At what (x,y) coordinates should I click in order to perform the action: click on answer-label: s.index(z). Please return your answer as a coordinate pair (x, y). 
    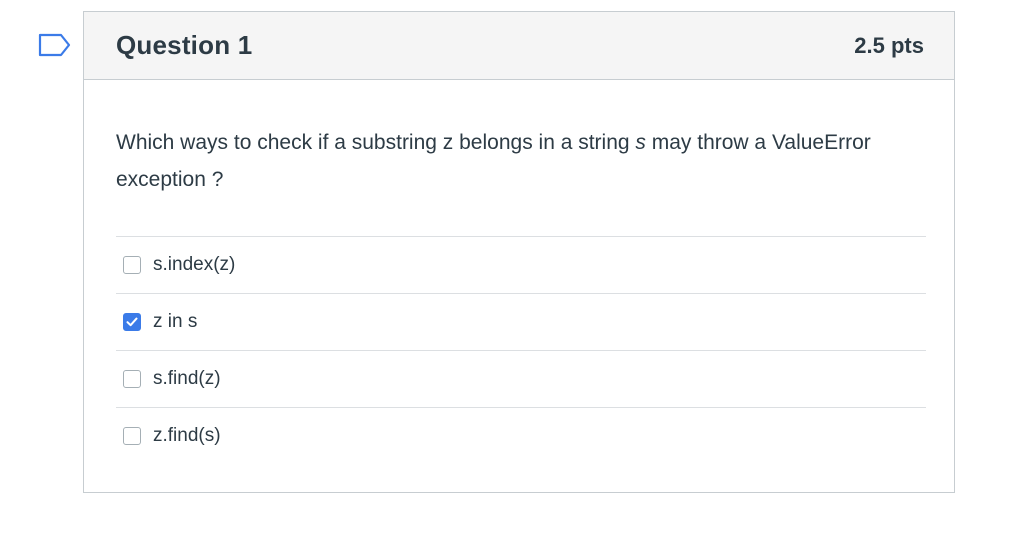
    Looking at the image, I should click on (194, 264).